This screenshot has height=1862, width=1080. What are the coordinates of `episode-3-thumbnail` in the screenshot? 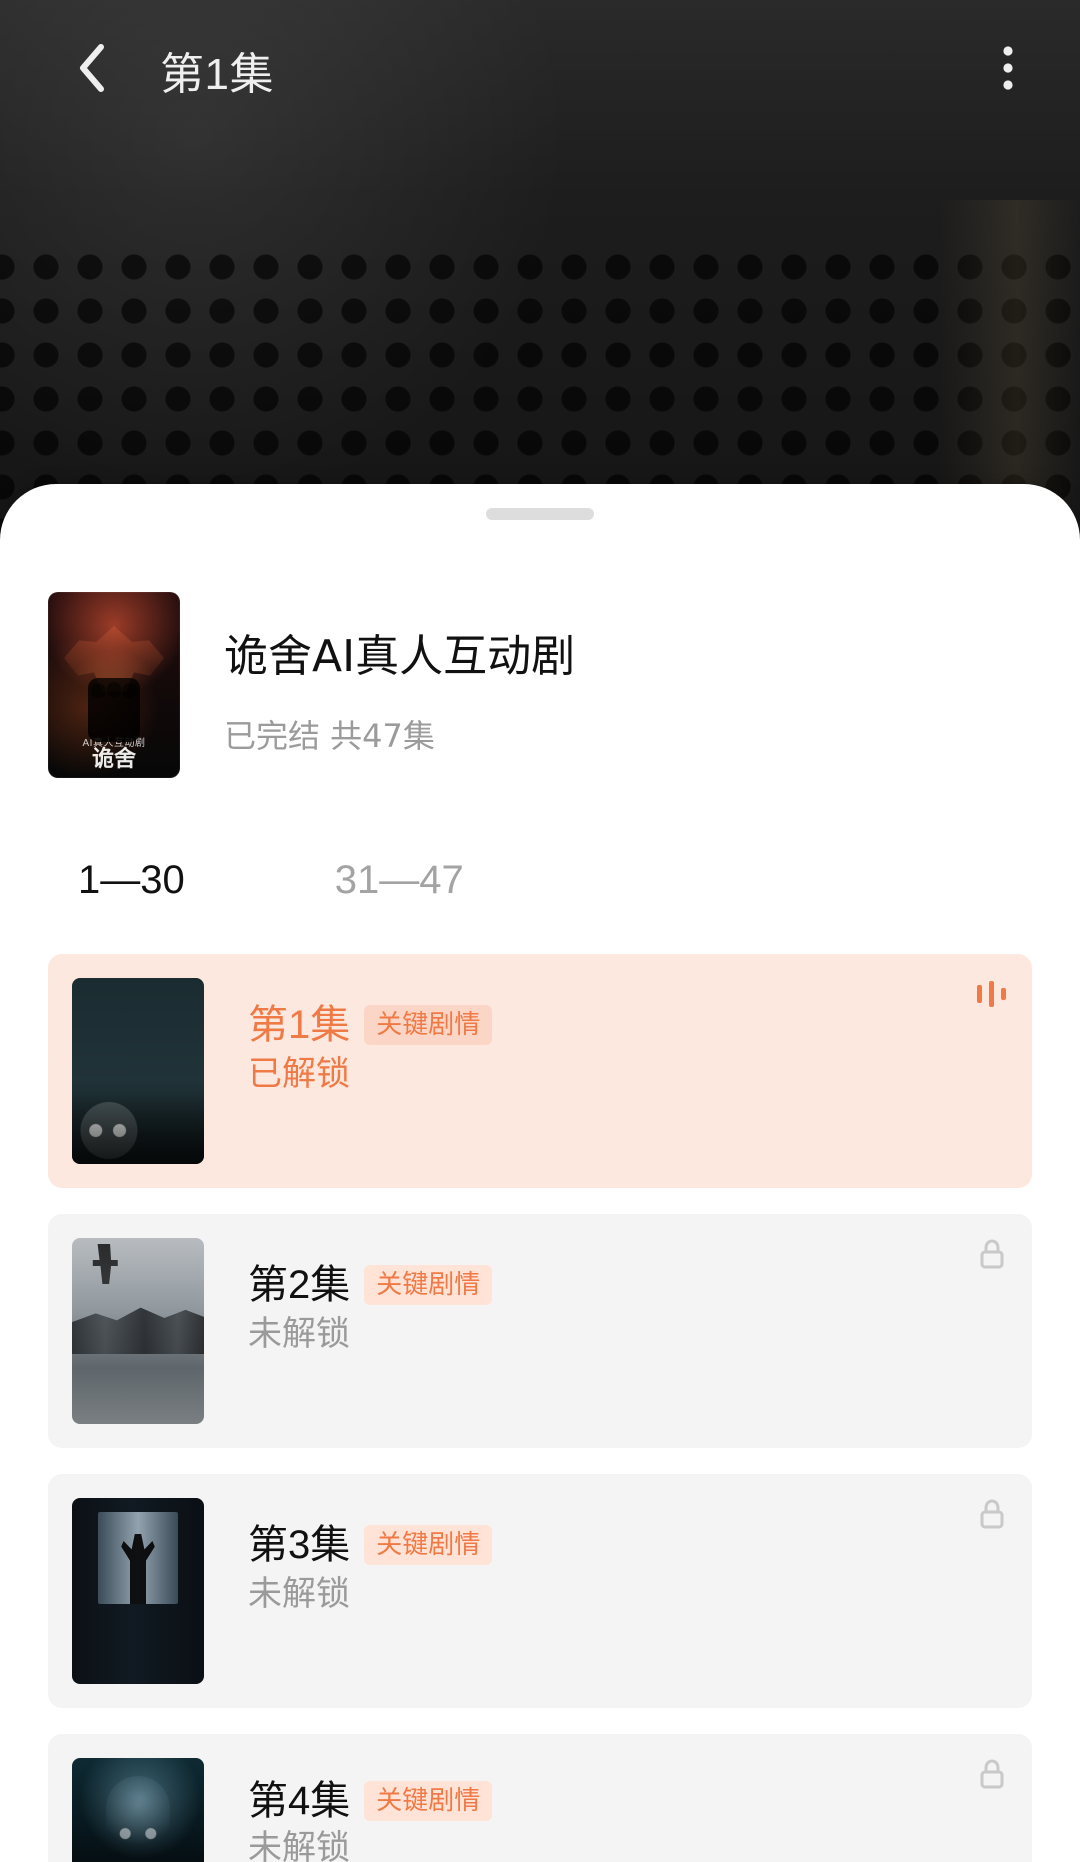 It's located at (138, 1591).